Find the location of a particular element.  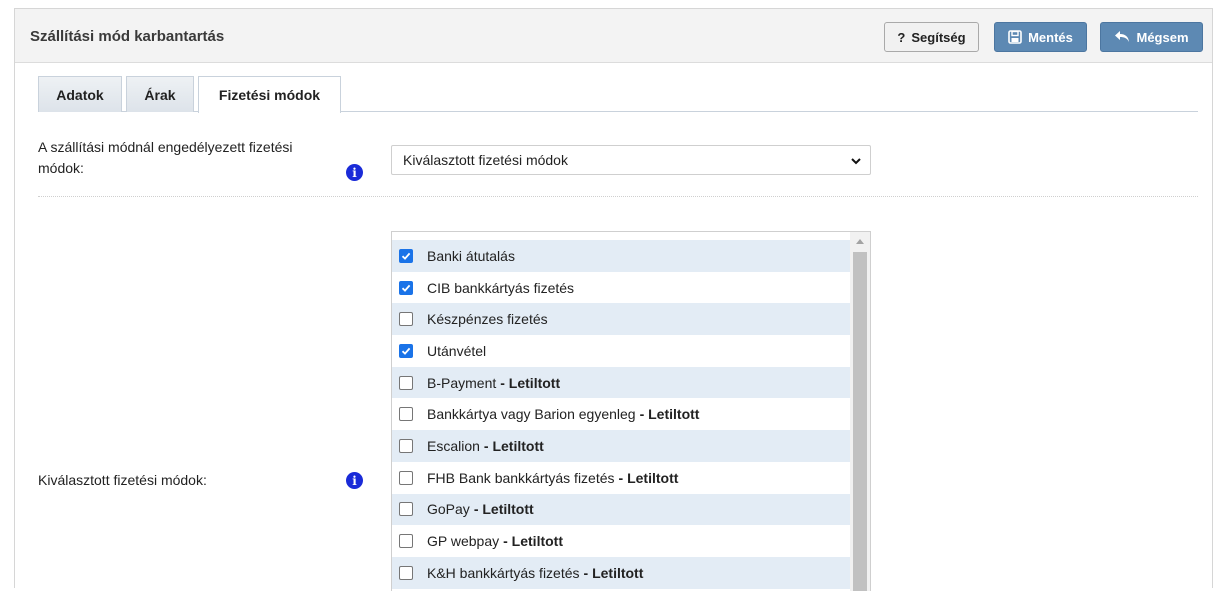

list-item-label: CIB bankkártyás fizetés is located at coordinates (501, 287).